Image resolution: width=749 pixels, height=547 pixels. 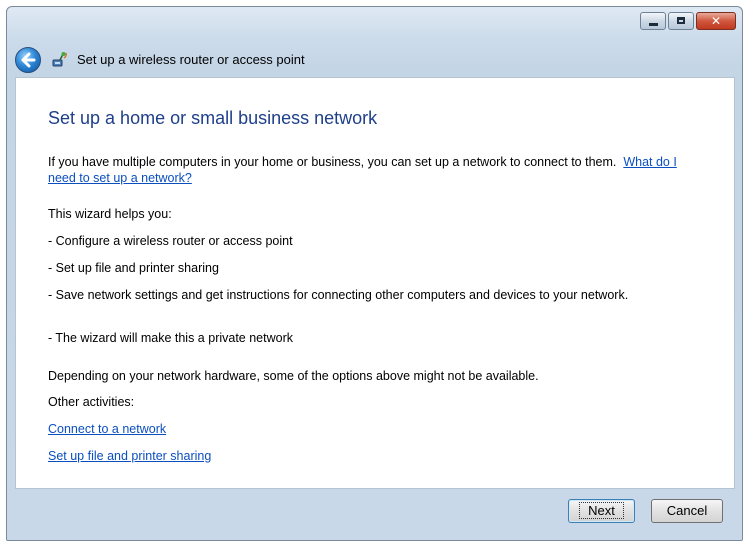 I want to click on maximize-icon, so click(x=681, y=20).